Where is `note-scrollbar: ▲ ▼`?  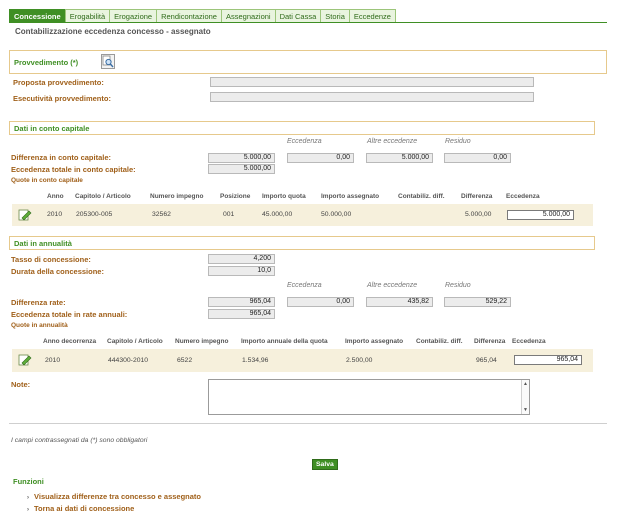
note-scrollbar: ▲ ▼ is located at coordinates (525, 397).